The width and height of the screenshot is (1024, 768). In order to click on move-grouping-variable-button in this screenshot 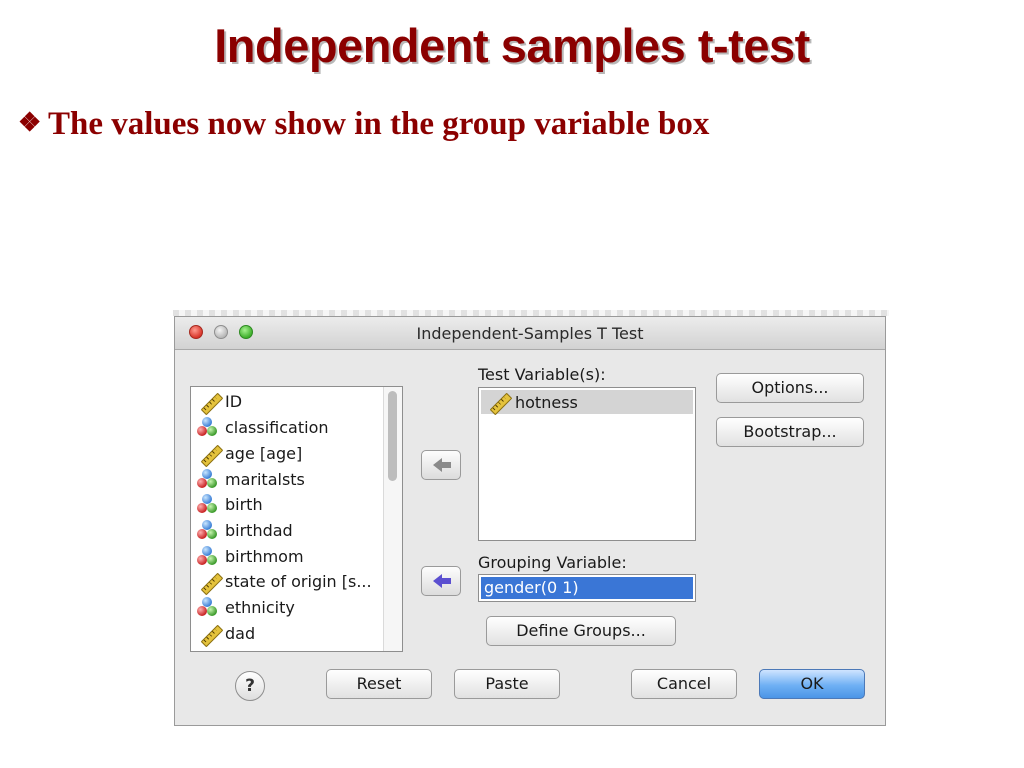, I will do `click(441, 581)`.